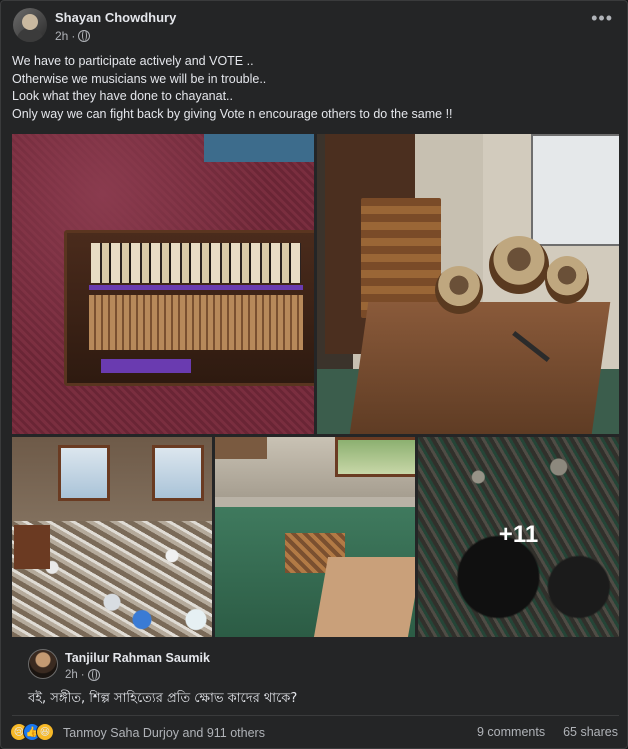  Describe the element at coordinates (32, 732) in the screenshot. I see `reaction-icons: 😢 👍 😆` at that location.